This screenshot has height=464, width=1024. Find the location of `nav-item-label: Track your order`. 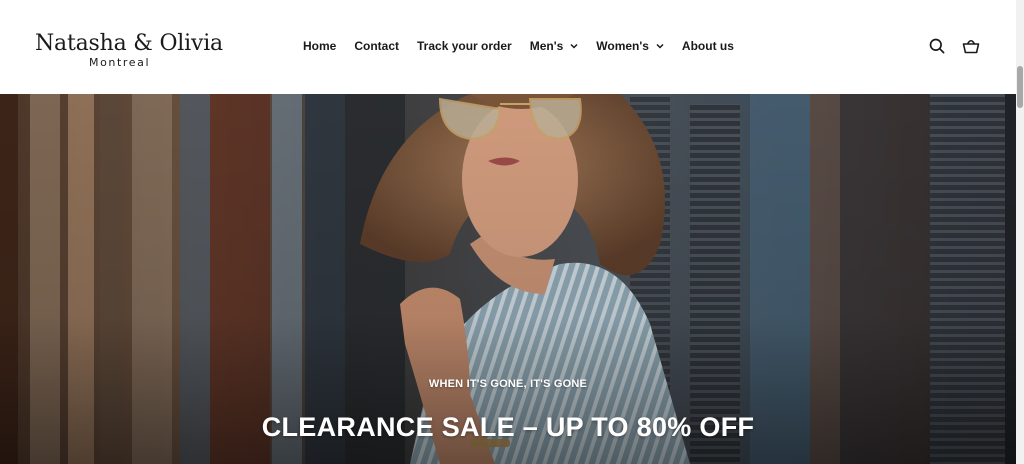

nav-item-label: Track your order is located at coordinates (464, 46).